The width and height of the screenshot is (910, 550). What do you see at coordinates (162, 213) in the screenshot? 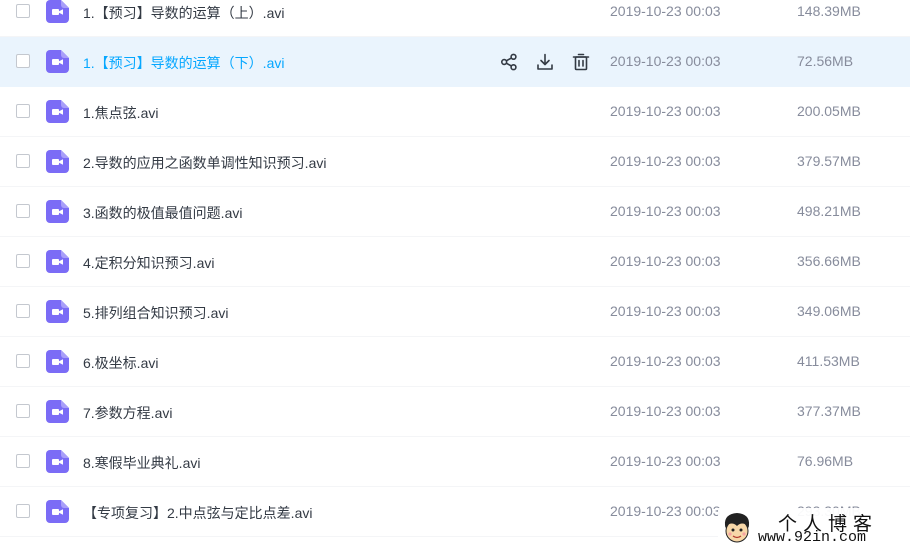
I see `file-name: 3.函数的极值最值问题.avi` at bounding box center [162, 213].